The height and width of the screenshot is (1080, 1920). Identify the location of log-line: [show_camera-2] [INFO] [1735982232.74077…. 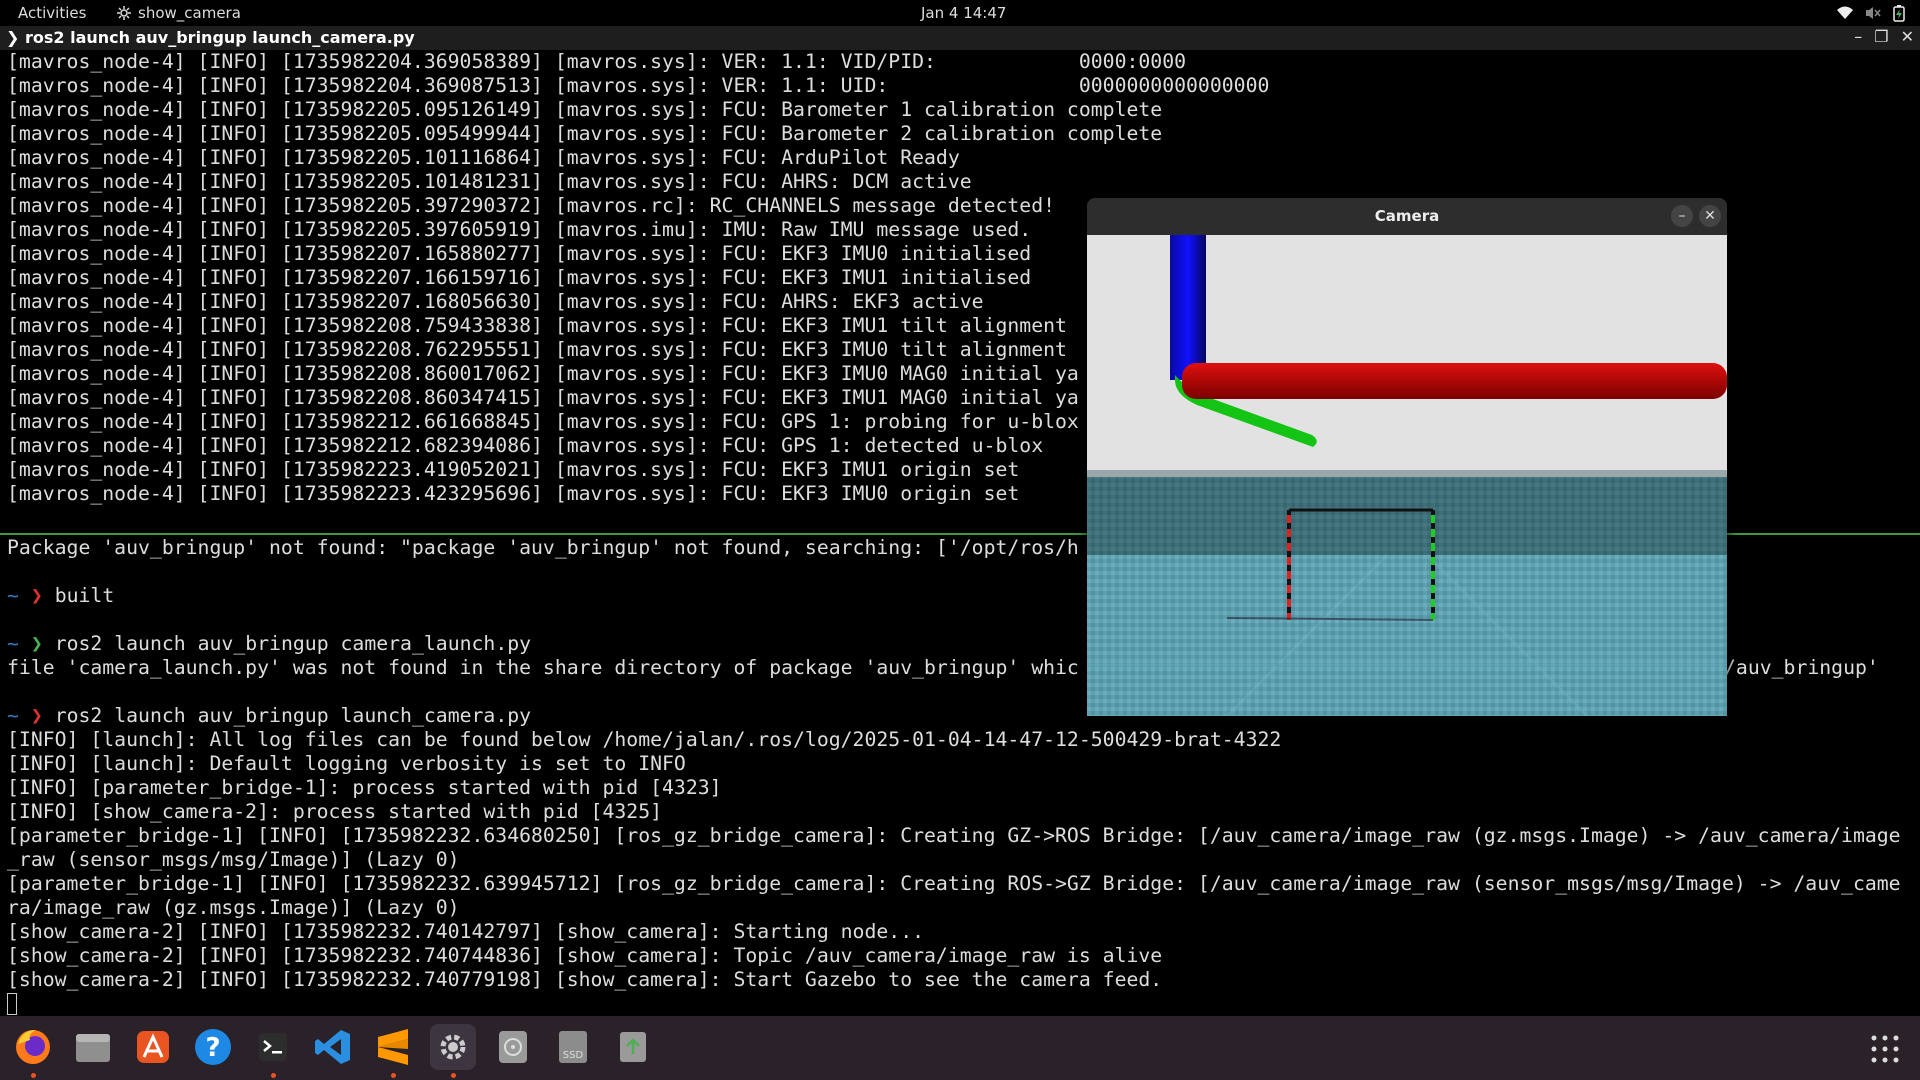
(585, 979).